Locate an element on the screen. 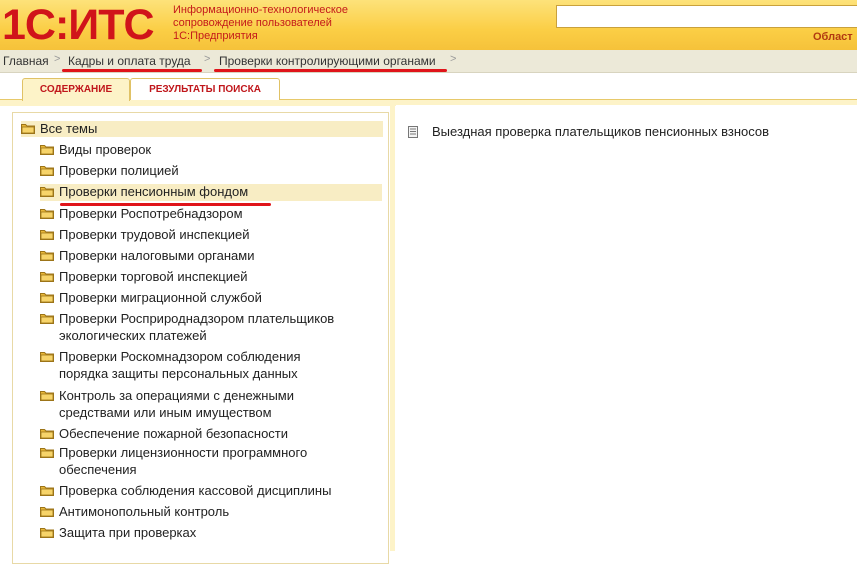 This screenshot has width=857, height=564. tree-item-label: Защита при проверках is located at coordinates (128, 532).